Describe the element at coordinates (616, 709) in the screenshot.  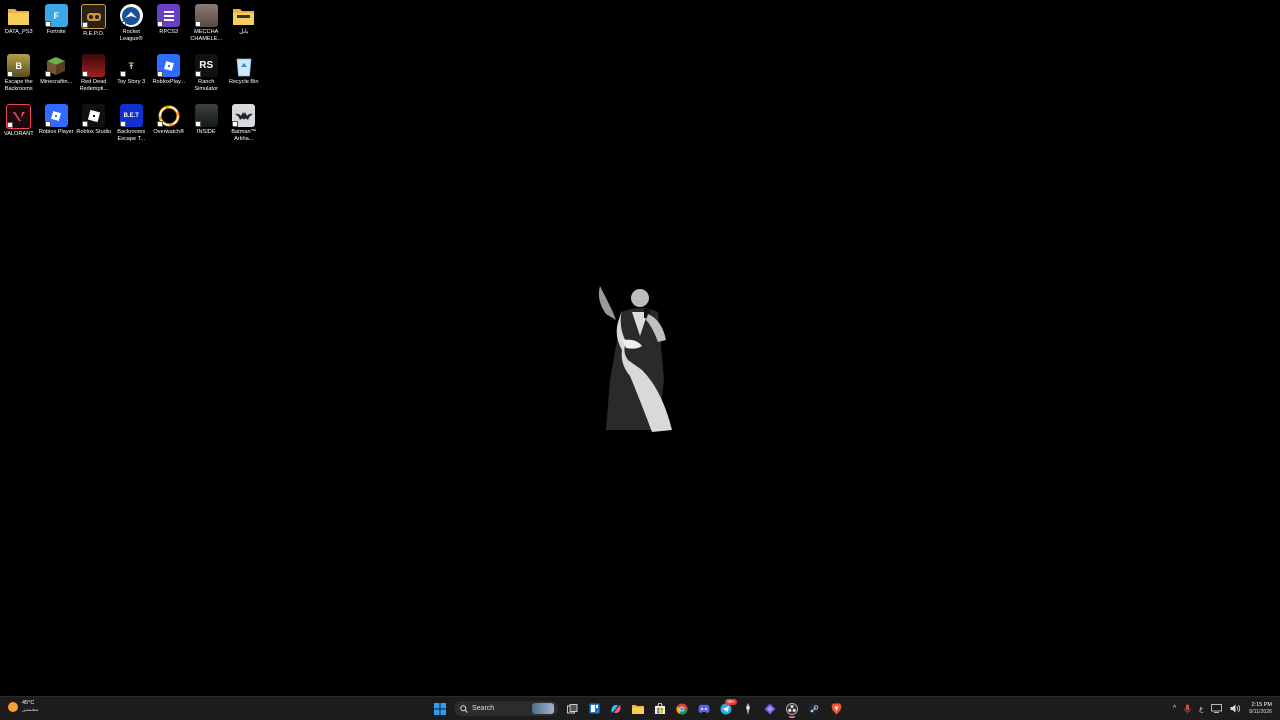
I see `copilot-button` at that location.